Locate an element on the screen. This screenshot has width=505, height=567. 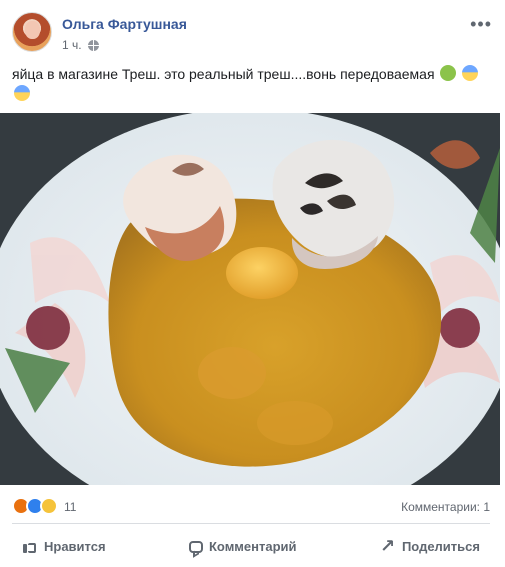
post-actions: Нравится Комментарий Поделиться is located at coordinates (251, 546).